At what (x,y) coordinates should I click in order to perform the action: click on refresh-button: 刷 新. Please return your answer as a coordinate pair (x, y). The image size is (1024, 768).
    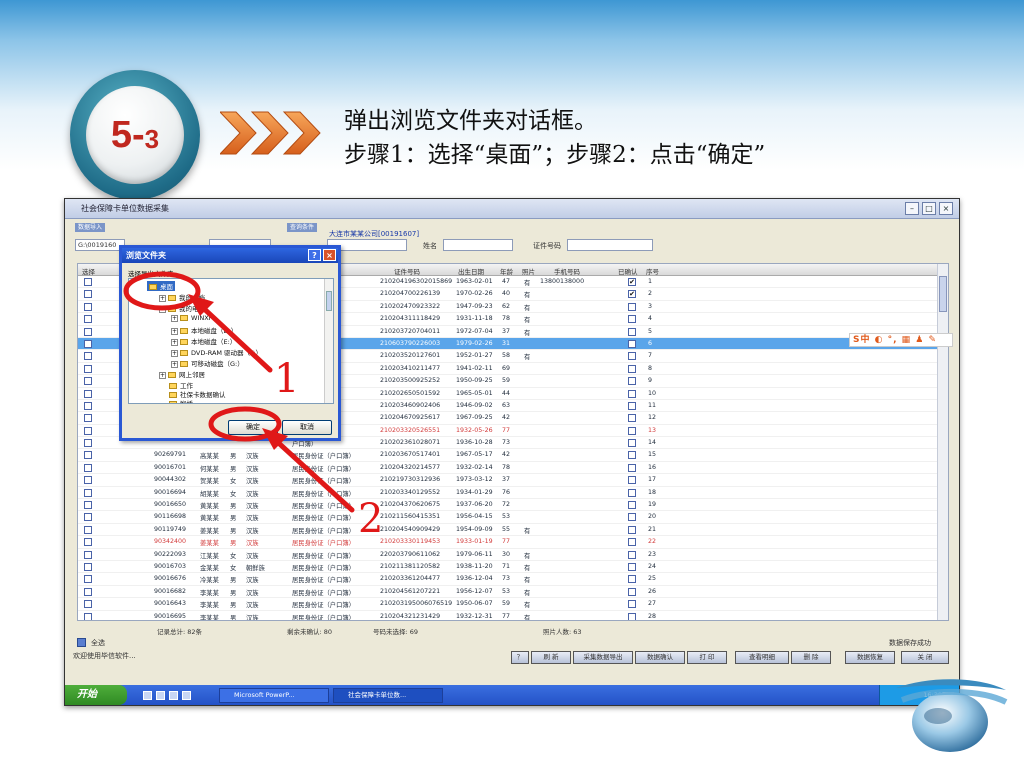
    Looking at the image, I should click on (551, 657).